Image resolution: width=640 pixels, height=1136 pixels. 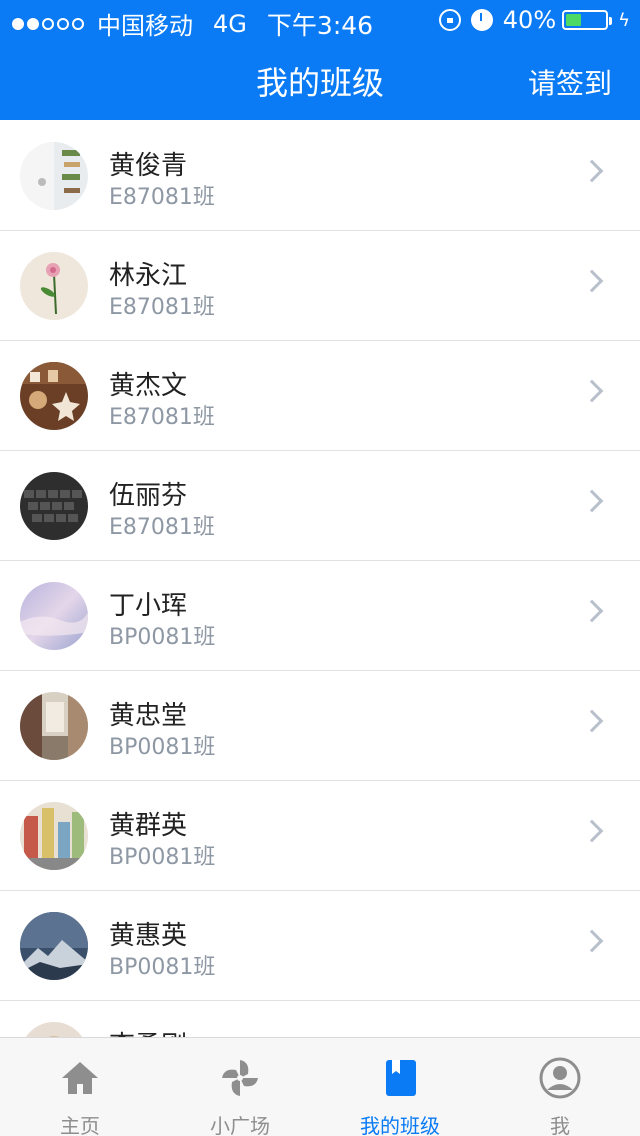 I want to click on tab-item: 我, so click(x=560, y=1087).